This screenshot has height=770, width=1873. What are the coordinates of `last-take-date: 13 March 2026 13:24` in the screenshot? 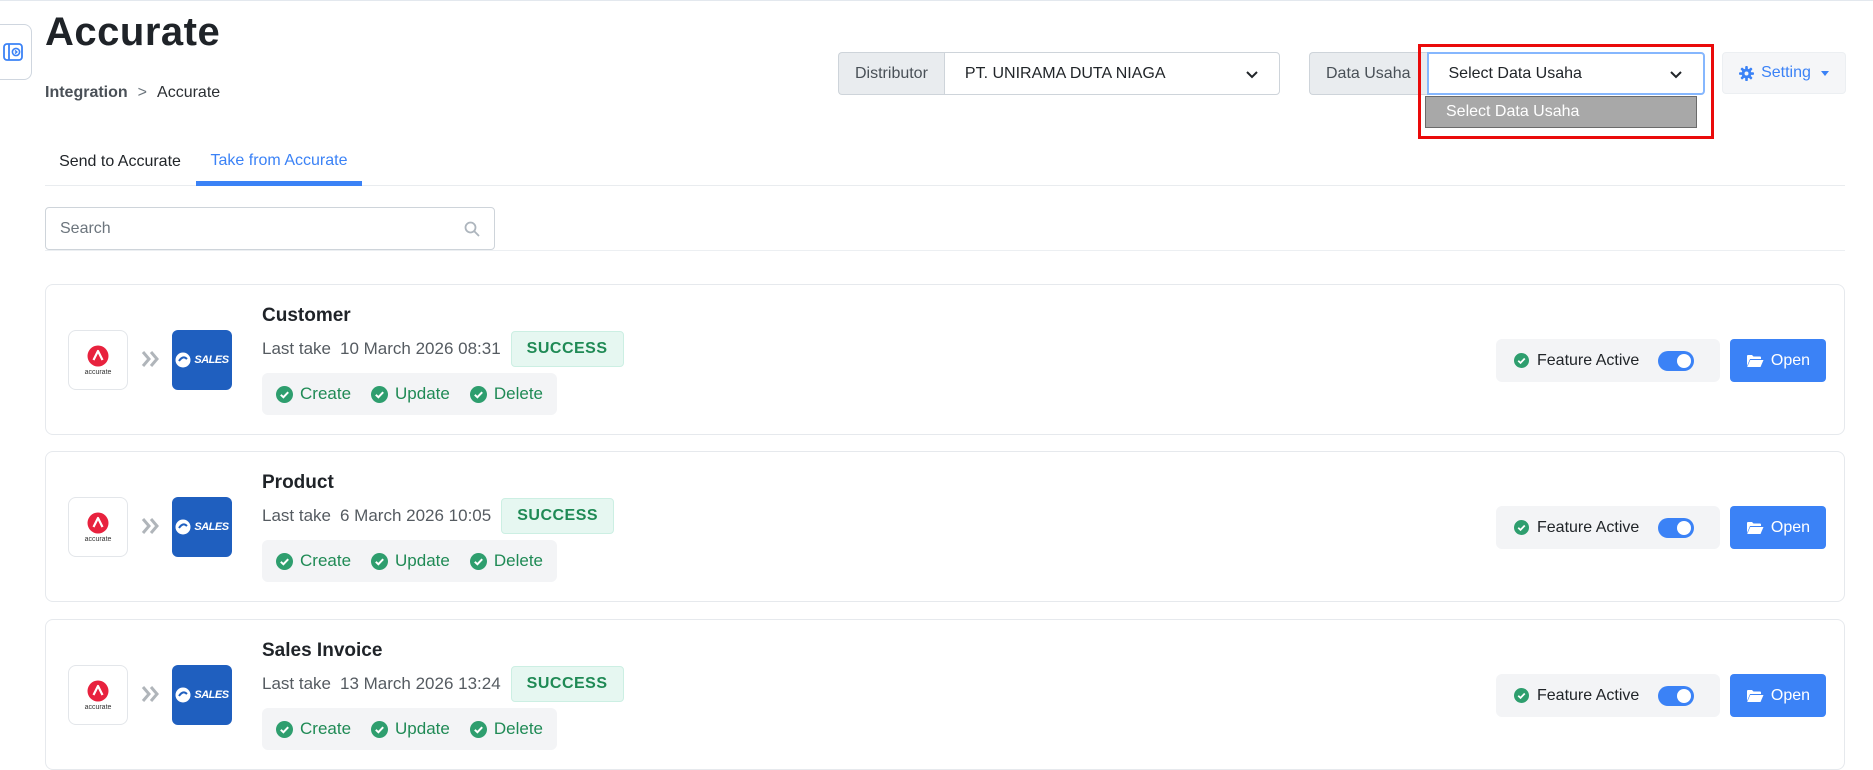 It's located at (420, 683).